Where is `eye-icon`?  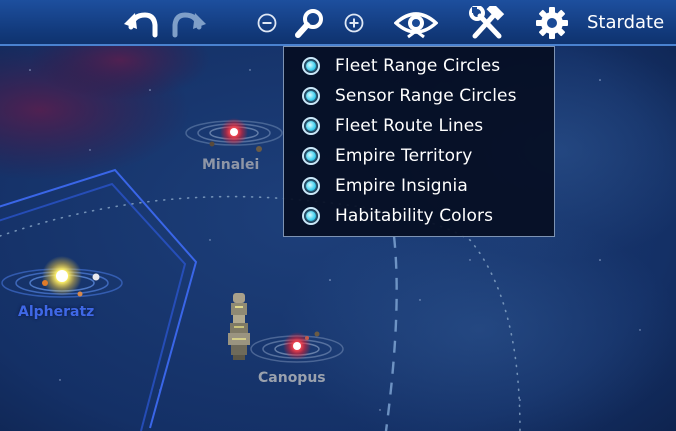 eye-icon is located at coordinates (416, 23).